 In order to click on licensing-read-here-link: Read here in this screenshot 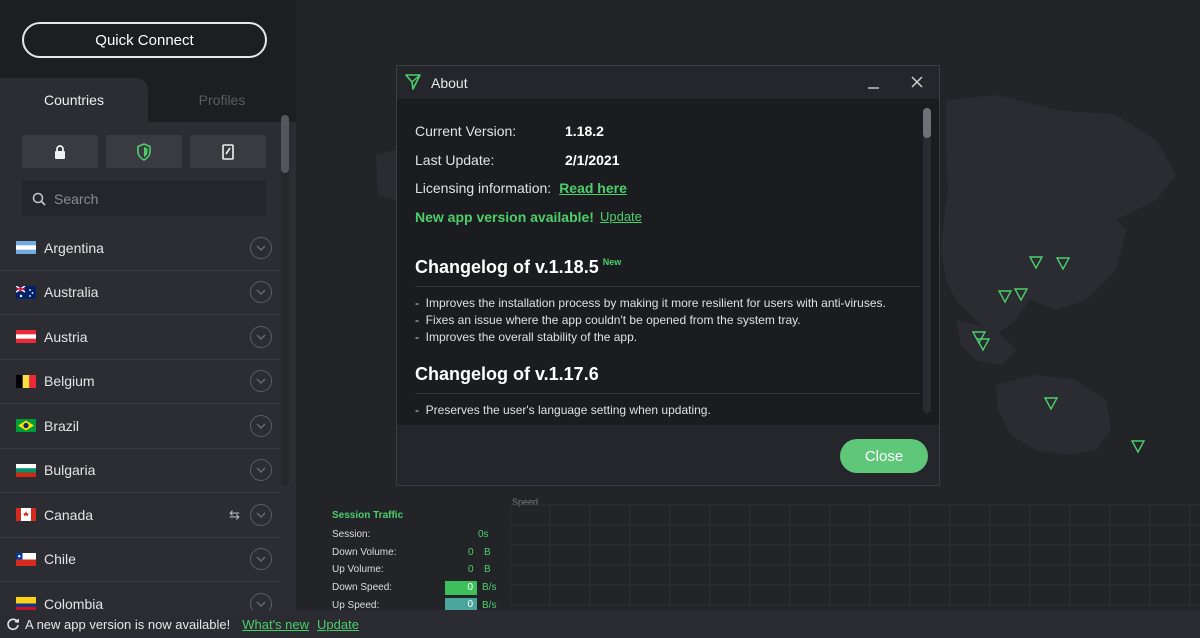, I will do `click(593, 188)`.